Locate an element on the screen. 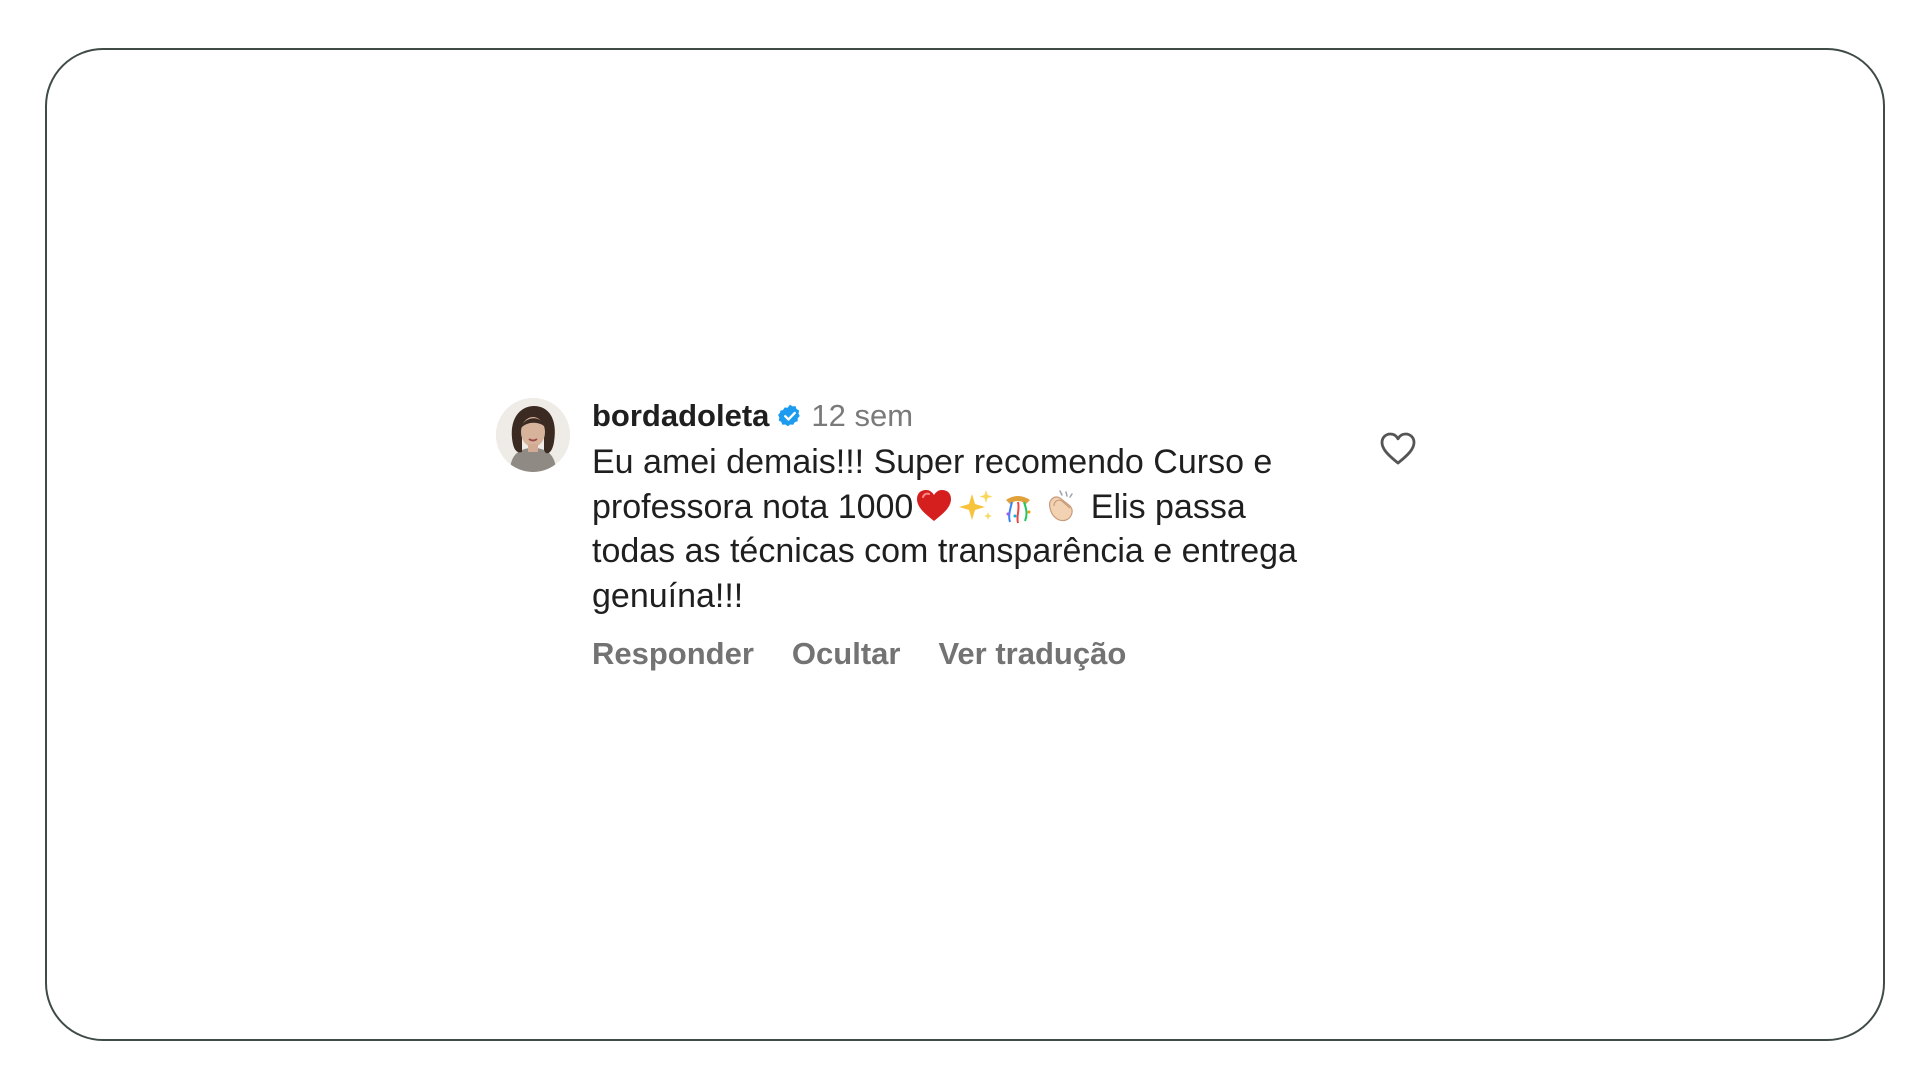 This screenshot has height=1080, width=1920. timestamp: 12 sem is located at coordinates (862, 415).